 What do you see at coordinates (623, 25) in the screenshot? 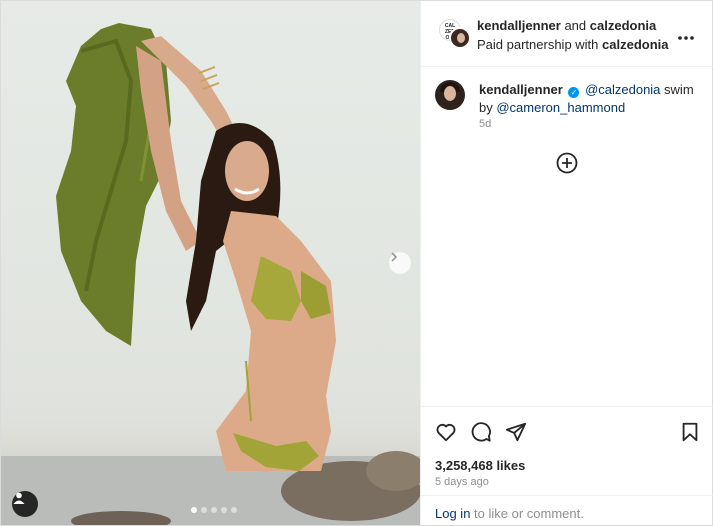
I see `account2-link: calzedonia` at bounding box center [623, 25].